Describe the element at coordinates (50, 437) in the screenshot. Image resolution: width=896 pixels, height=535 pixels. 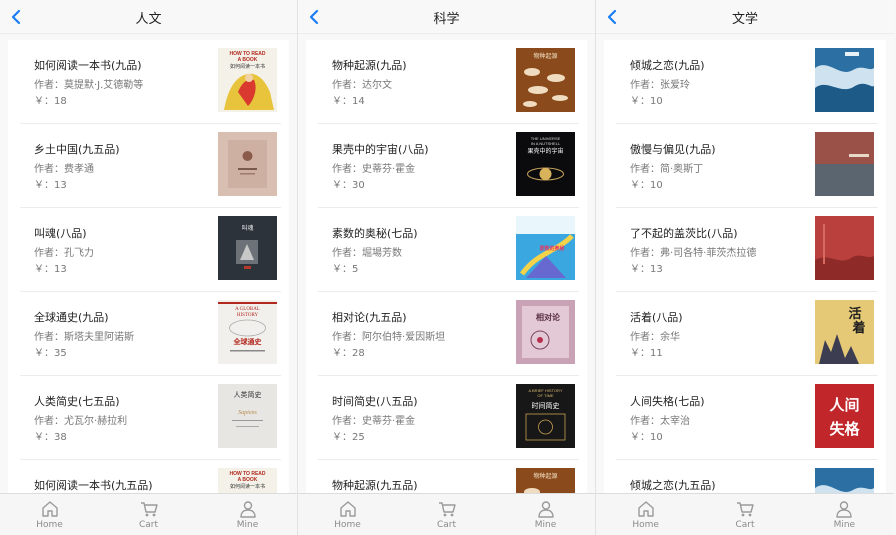
I see `book-price: ￥：38` at that location.